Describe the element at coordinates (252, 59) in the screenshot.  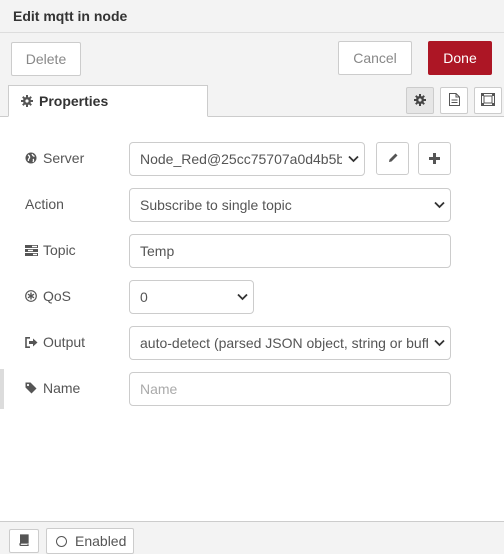
I see `tray-toolbar: Delete Cancel Done` at that location.